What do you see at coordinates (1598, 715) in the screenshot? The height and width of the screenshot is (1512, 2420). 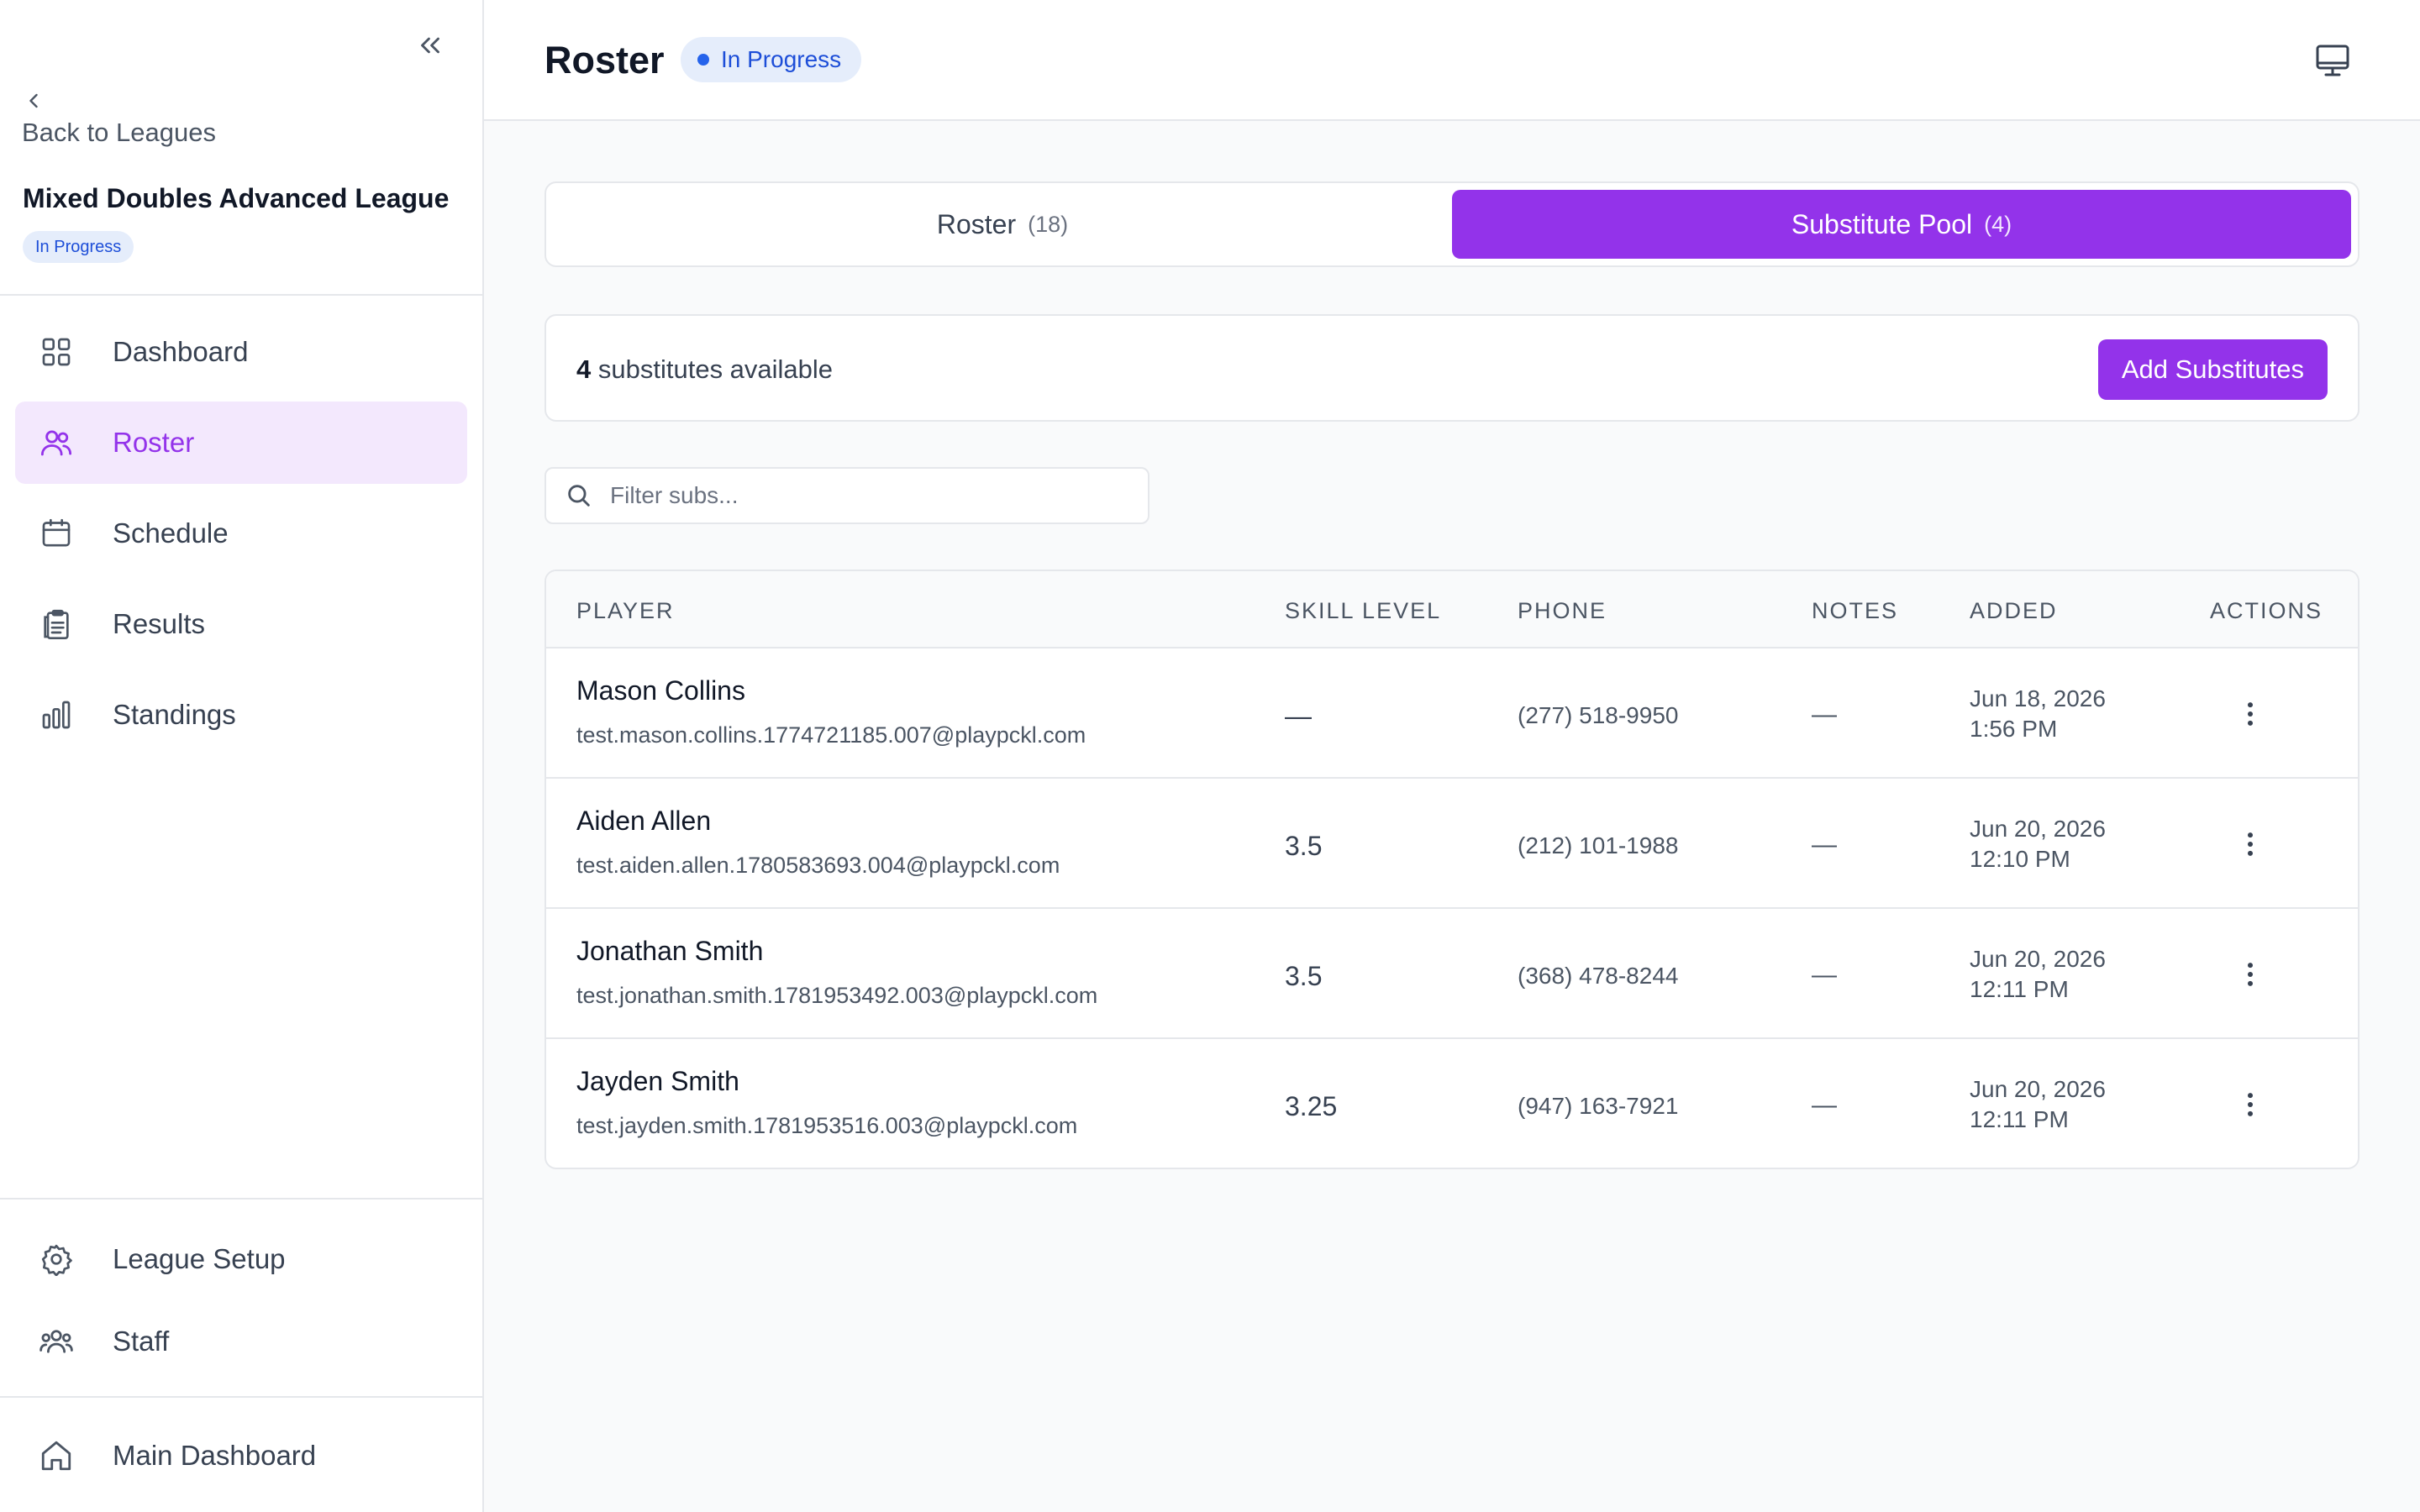 I see `phone-number: (277) 518-9950` at bounding box center [1598, 715].